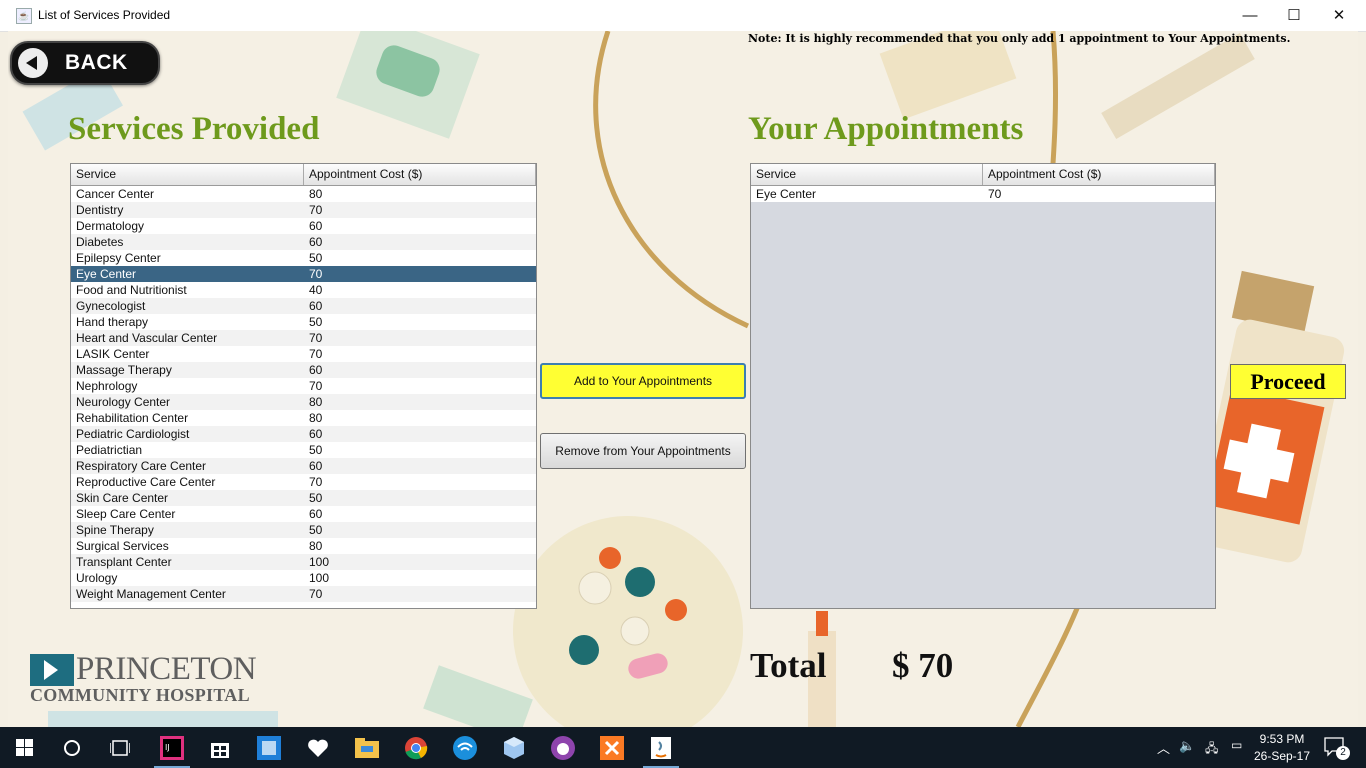  Describe the element at coordinates (886, 129) in the screenshot. I see `appointments-heading: Your Appointments` at that location.